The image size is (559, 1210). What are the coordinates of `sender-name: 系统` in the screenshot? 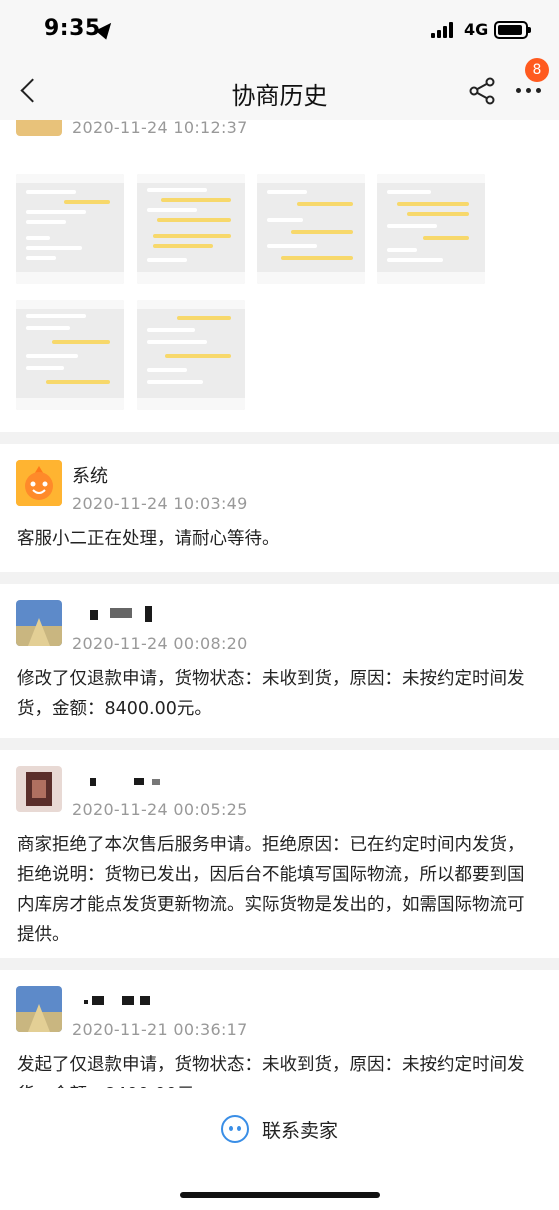 It's located at (90, 476).